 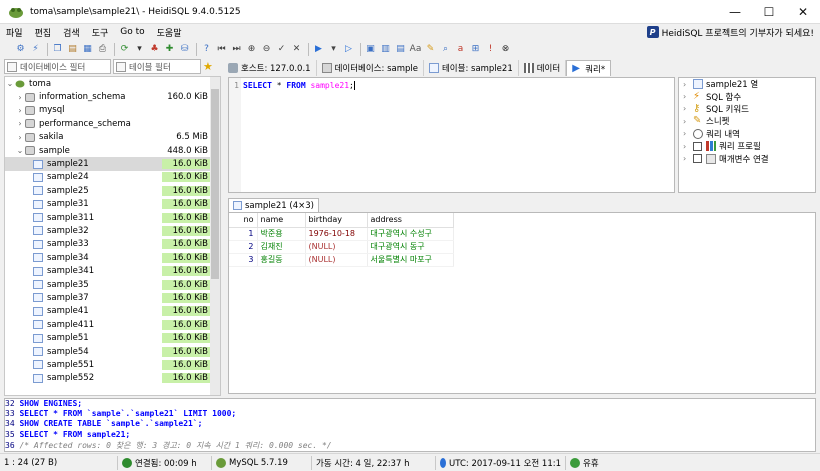 I want to click on cell-no: 2, so click(x=243, y=247).